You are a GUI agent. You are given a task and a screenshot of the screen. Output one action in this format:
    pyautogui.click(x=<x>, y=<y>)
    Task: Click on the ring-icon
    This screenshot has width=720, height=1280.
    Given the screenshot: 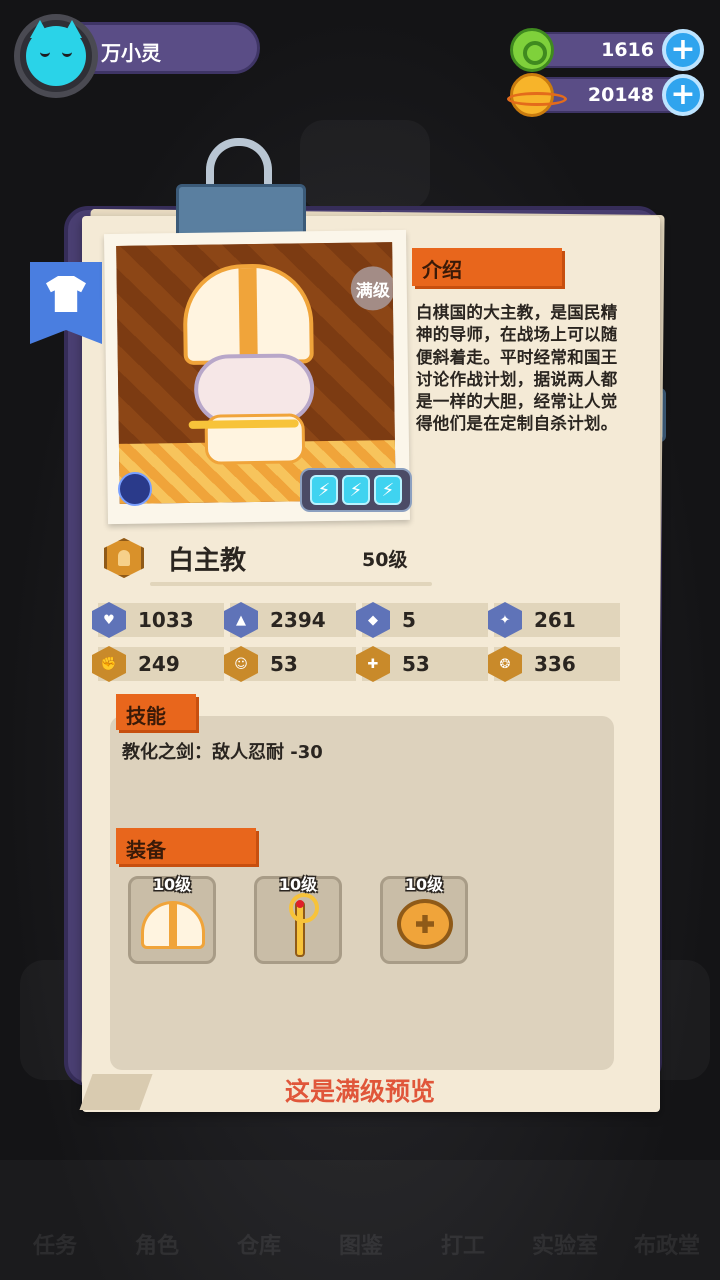 What is the action you would take?
    pyautogui.click(x=425, y=924)
    